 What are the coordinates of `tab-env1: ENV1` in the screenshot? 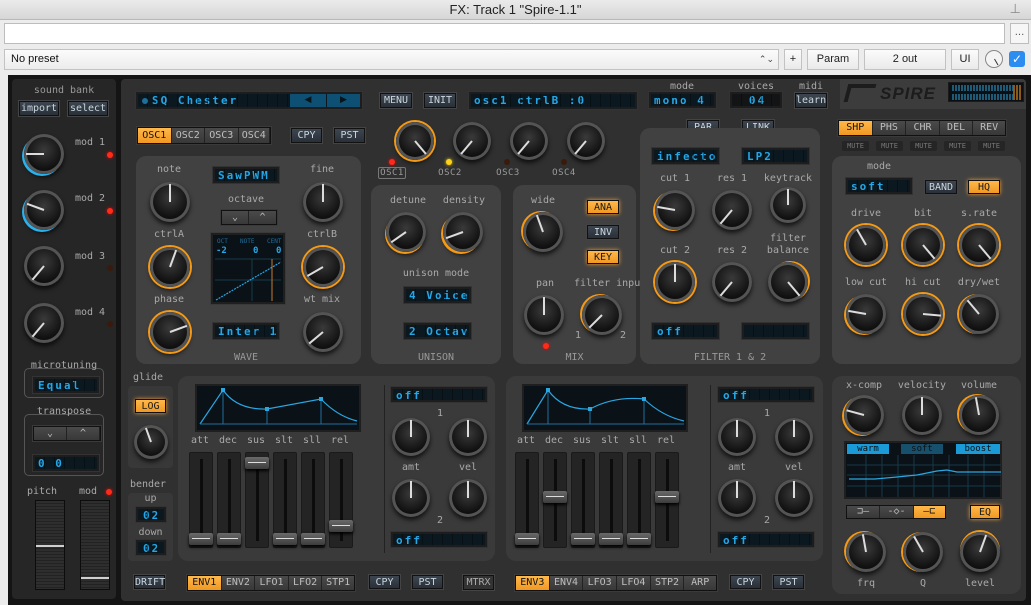 It's located at (205, 583).